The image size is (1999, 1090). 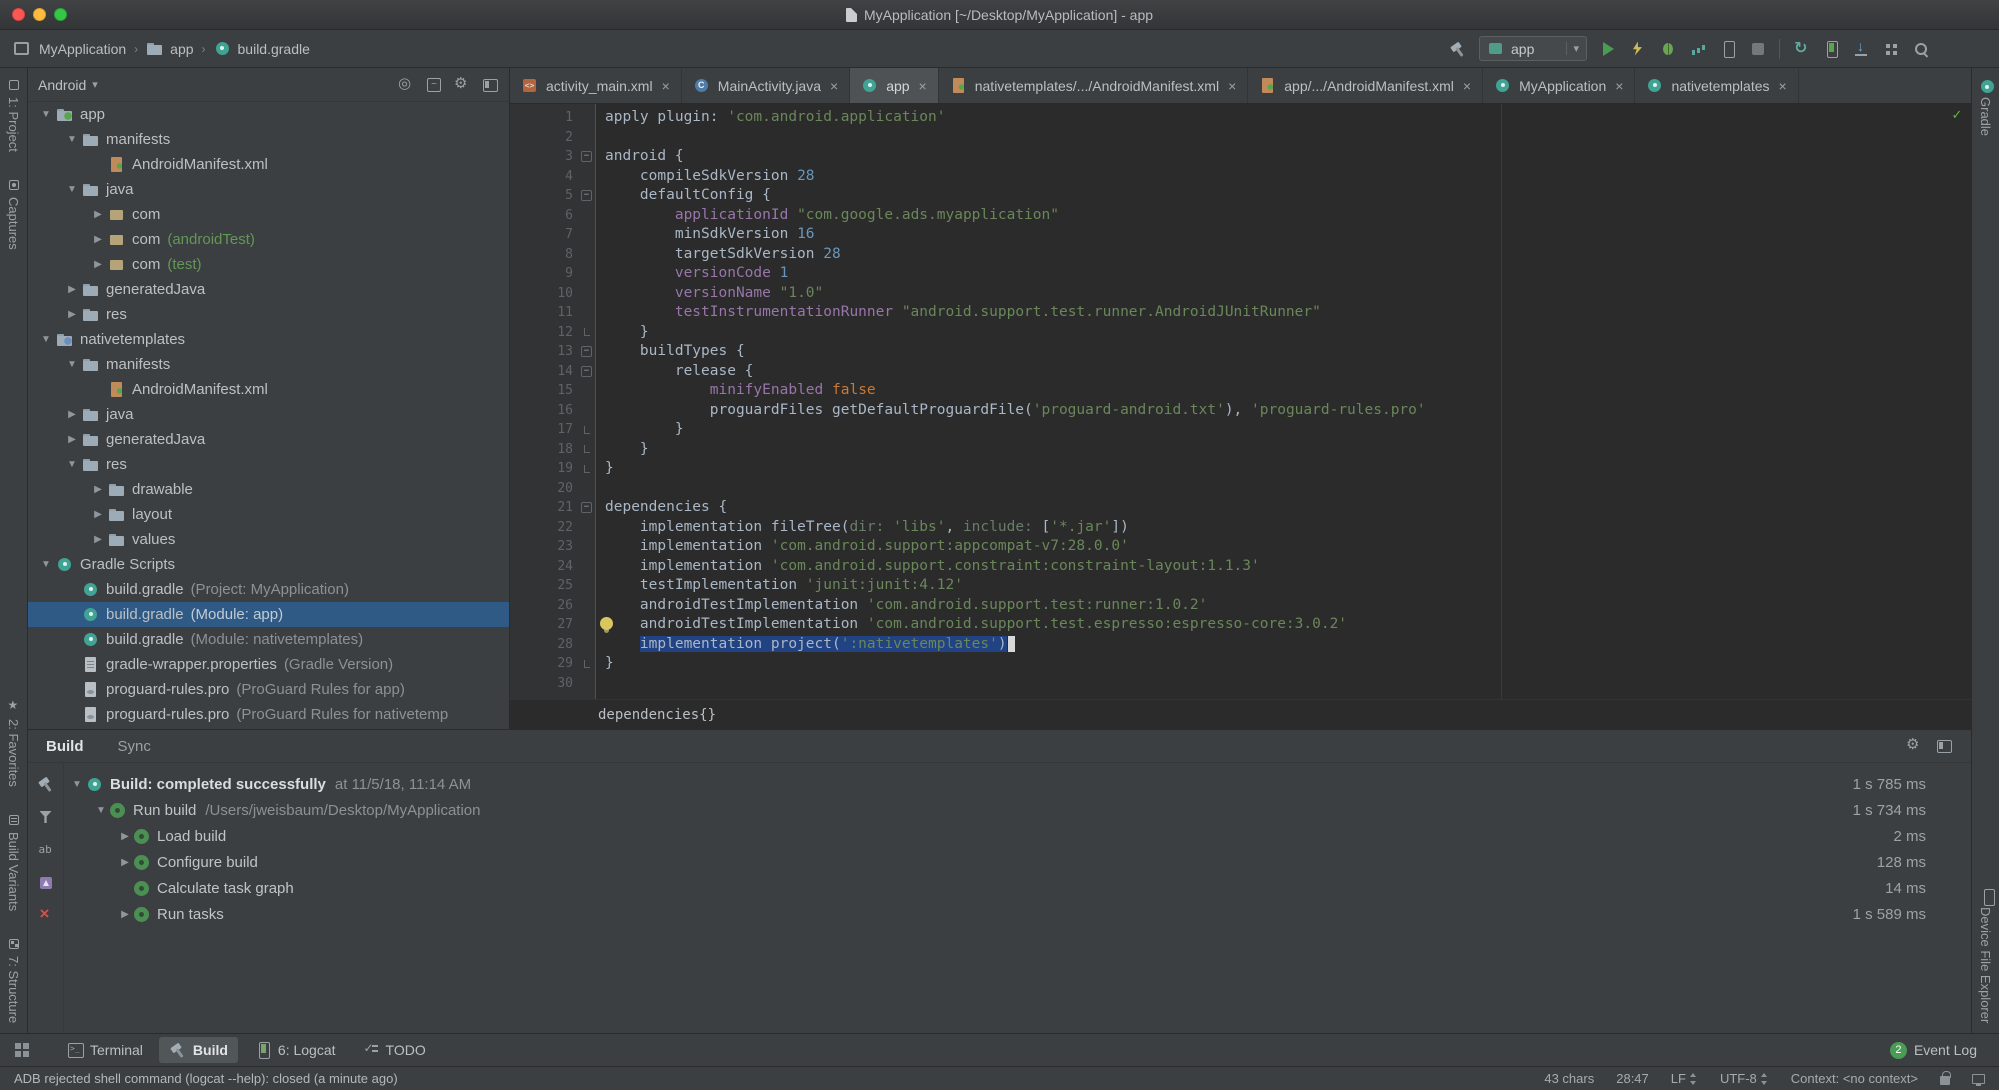 I want to click on gutter-line: 29, so click(x=552, y=664).